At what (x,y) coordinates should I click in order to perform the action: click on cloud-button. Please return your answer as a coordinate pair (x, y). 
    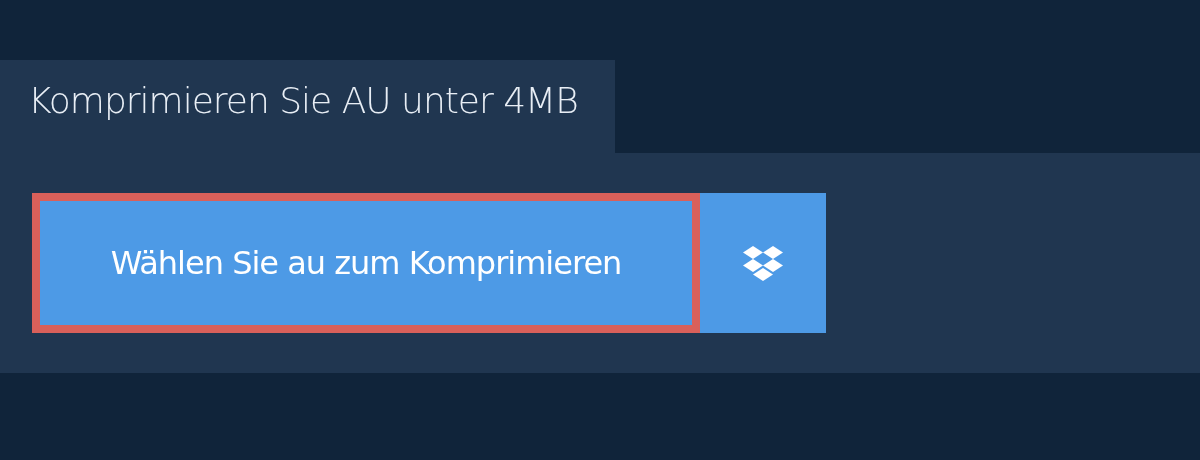
    Looking at the image, I should click on (763, 263).